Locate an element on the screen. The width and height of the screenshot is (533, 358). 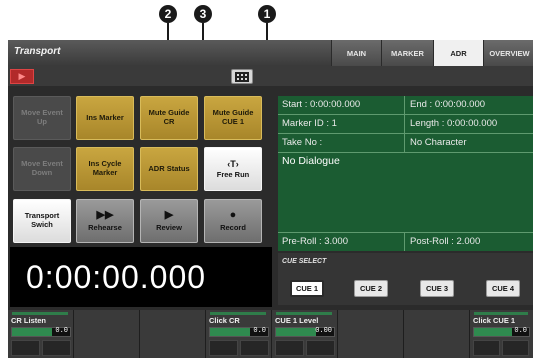
callout-1: 1 is located at coordinates (267, 14).